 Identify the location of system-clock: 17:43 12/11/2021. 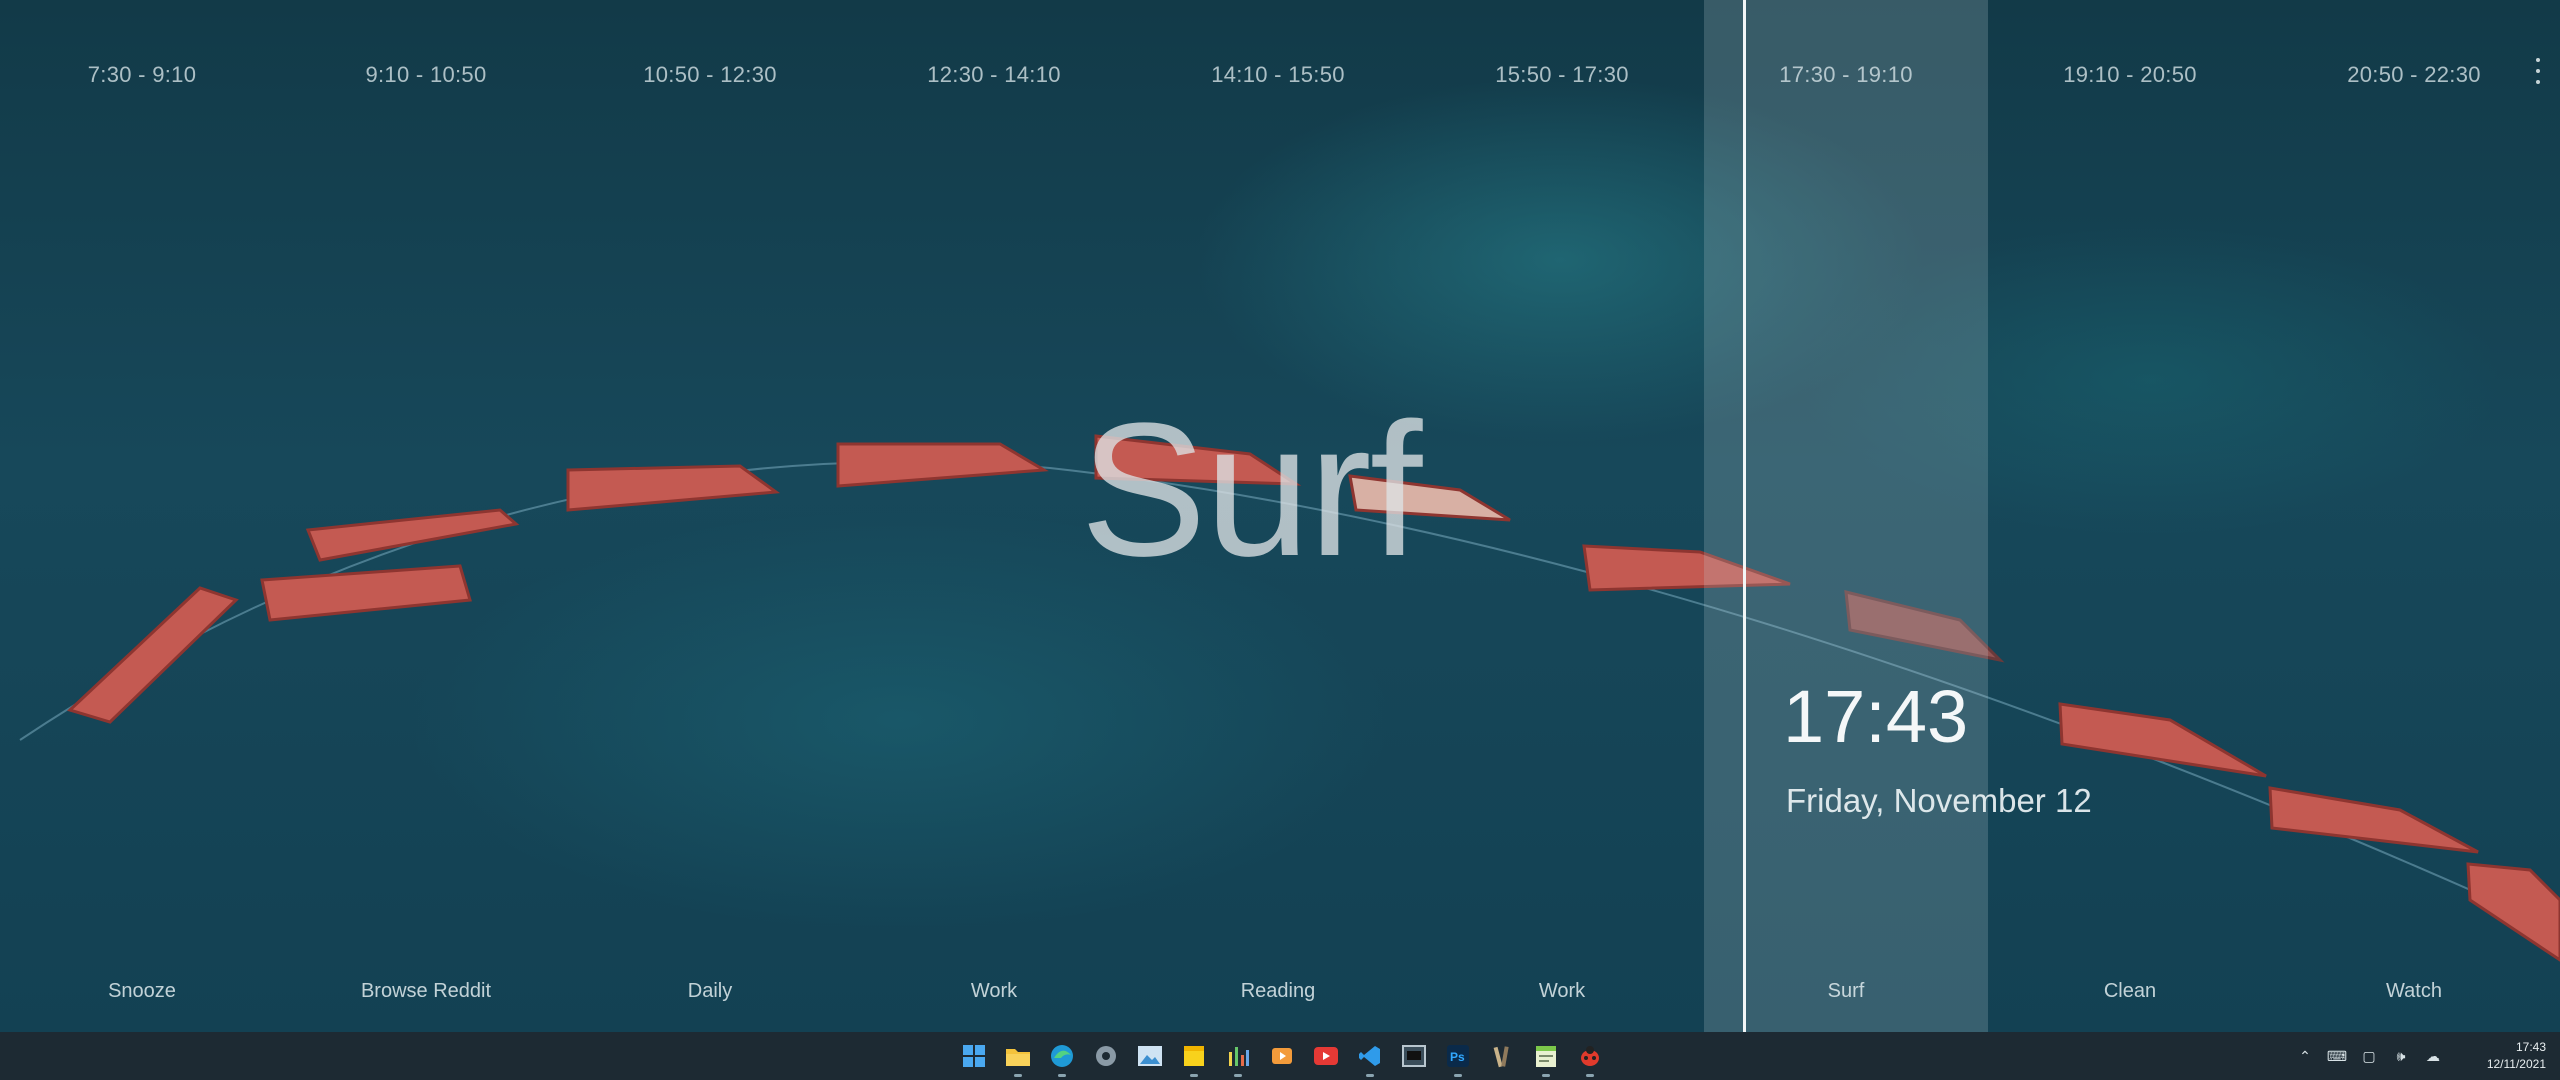
(2516, 1056).